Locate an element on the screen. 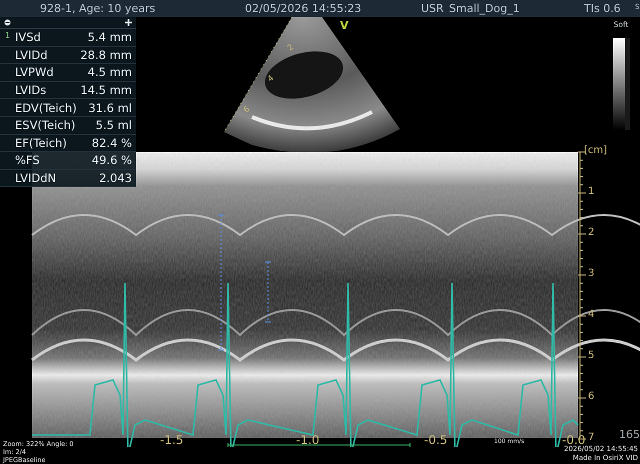  date-time: 02/05/2026 14:55:23 is located at coordinates (303, 8).